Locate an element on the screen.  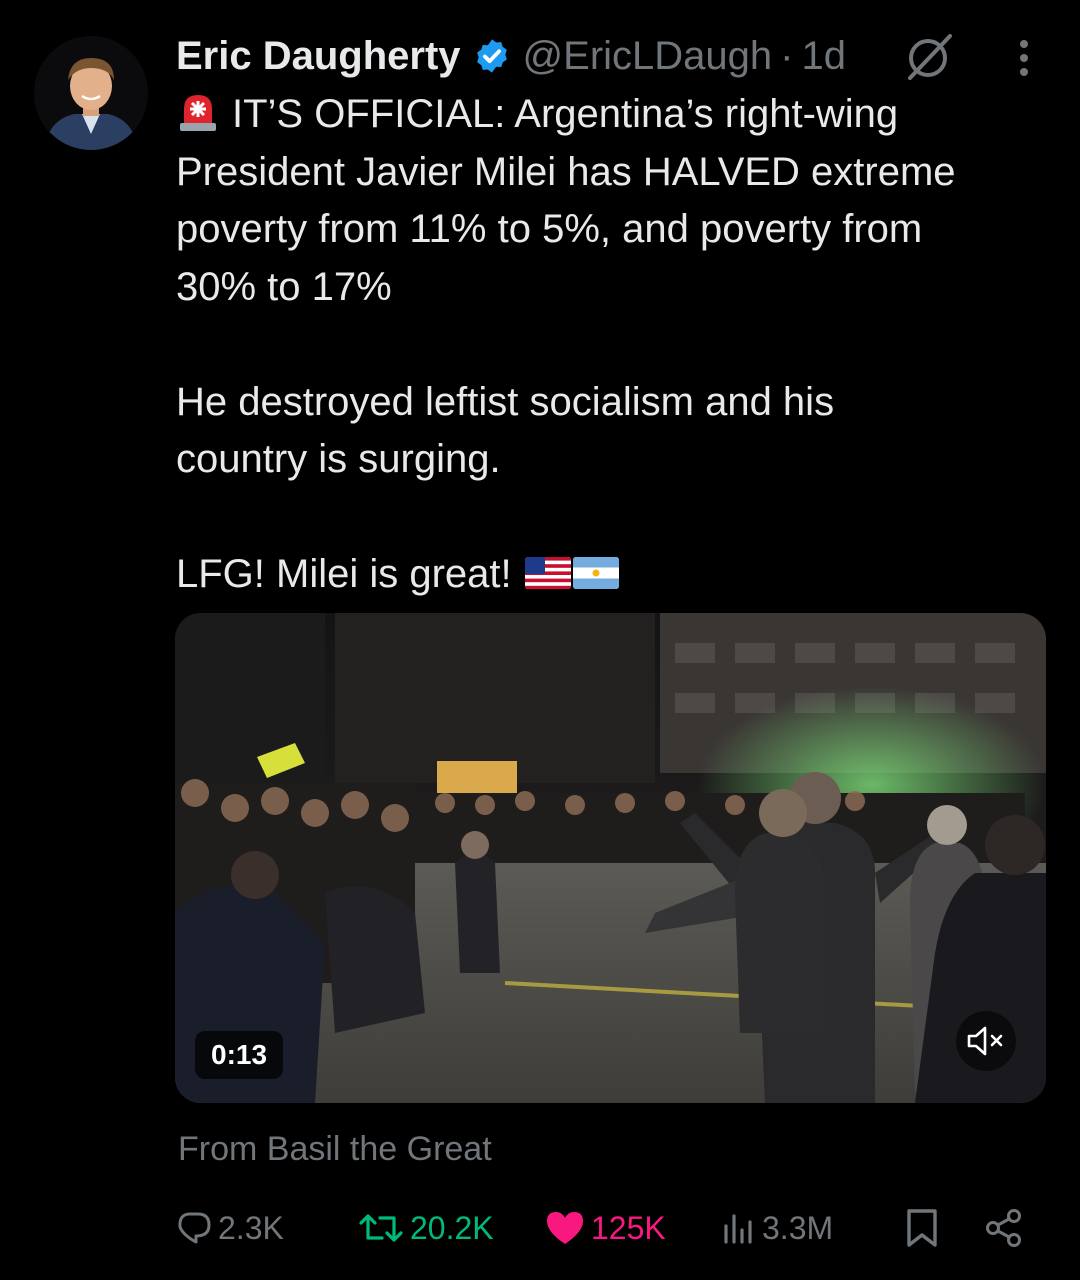
argentina-flag-emoji is located at coordinates (595, 573).